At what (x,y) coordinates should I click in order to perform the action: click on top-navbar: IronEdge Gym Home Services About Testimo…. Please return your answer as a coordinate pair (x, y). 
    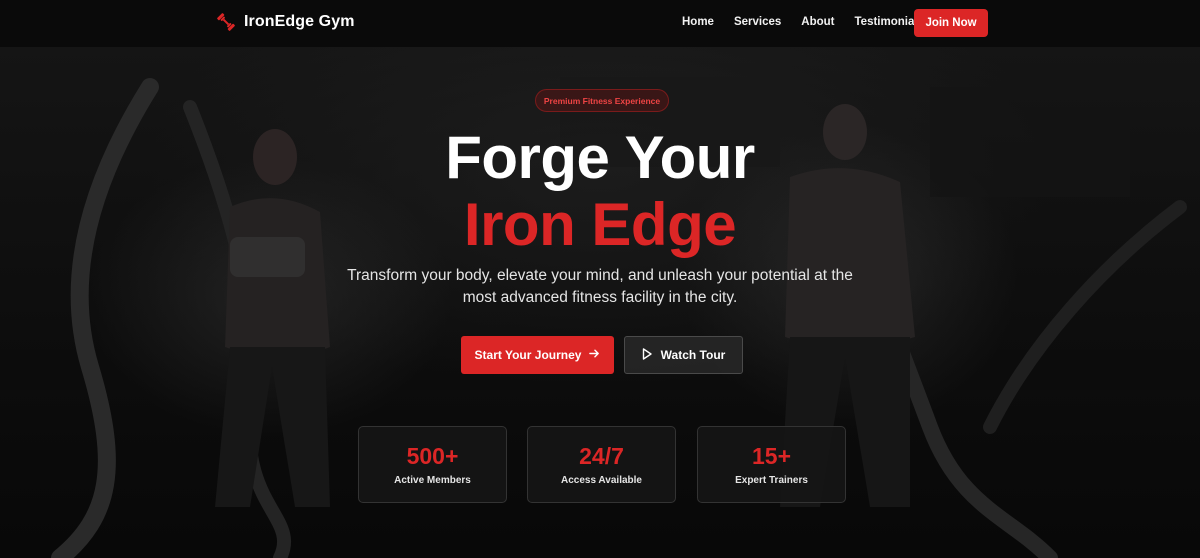
    Looking at the image, I should click on (600, 23).